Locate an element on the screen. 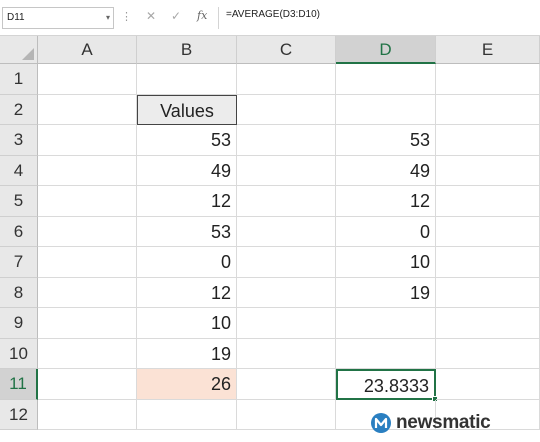  formula-input: =AVERAGE(D3:D10) is located at coordinates (273, 14).